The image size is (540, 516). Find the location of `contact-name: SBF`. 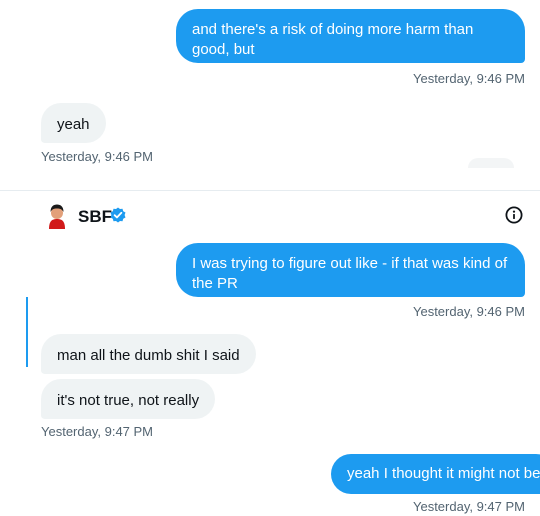

contact-name: SBF is located at coordinates (95, 217).